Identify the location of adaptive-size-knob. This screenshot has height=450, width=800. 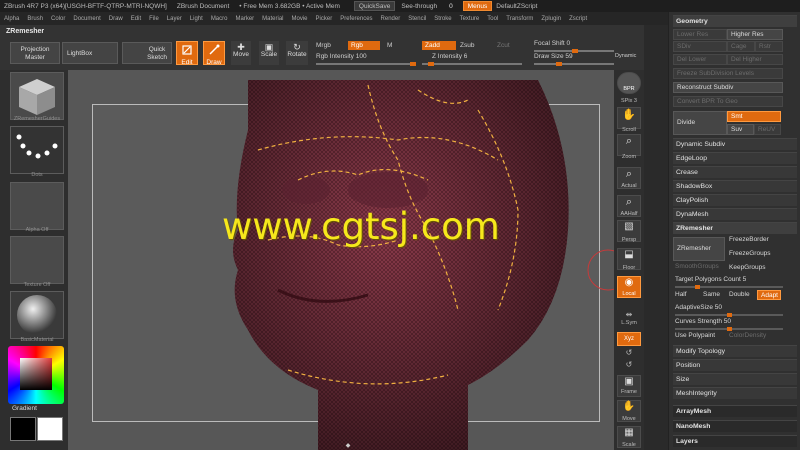
(729, 315).